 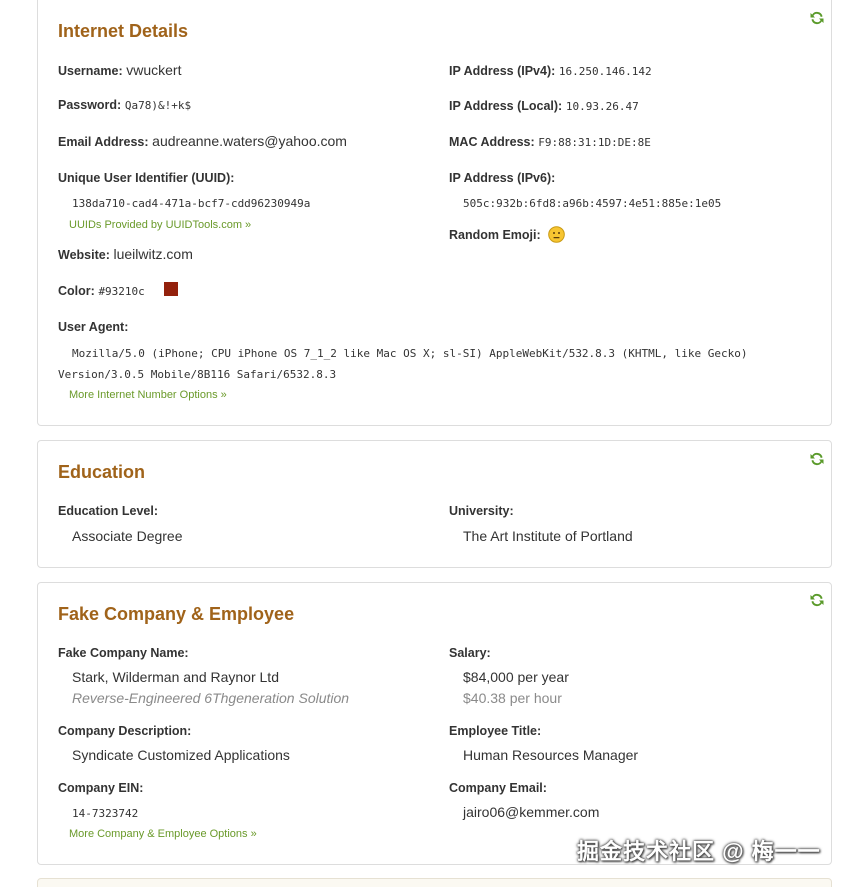 What do you see at coordinates (84, 255) in the screenshot?
I see `website-label: Website:` at bounding box center [84, 255].